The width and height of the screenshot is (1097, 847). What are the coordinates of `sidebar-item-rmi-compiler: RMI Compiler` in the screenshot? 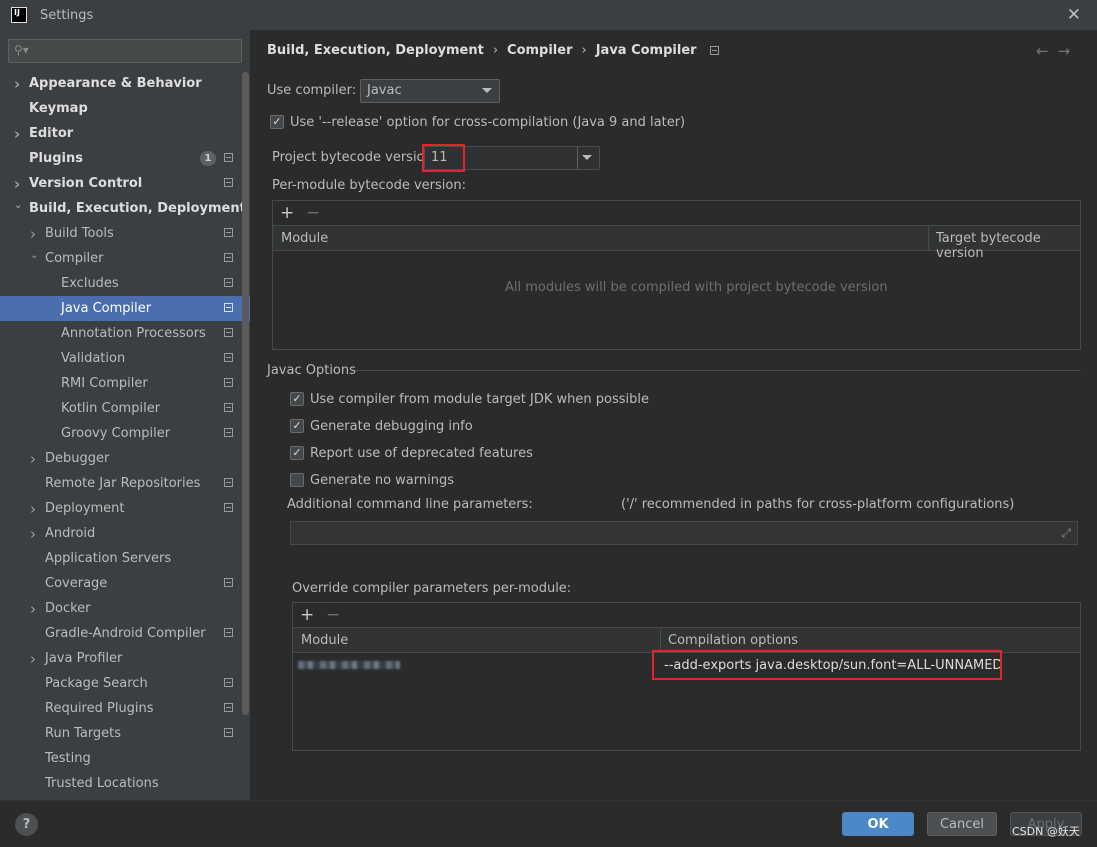 It's located at (125, 383).